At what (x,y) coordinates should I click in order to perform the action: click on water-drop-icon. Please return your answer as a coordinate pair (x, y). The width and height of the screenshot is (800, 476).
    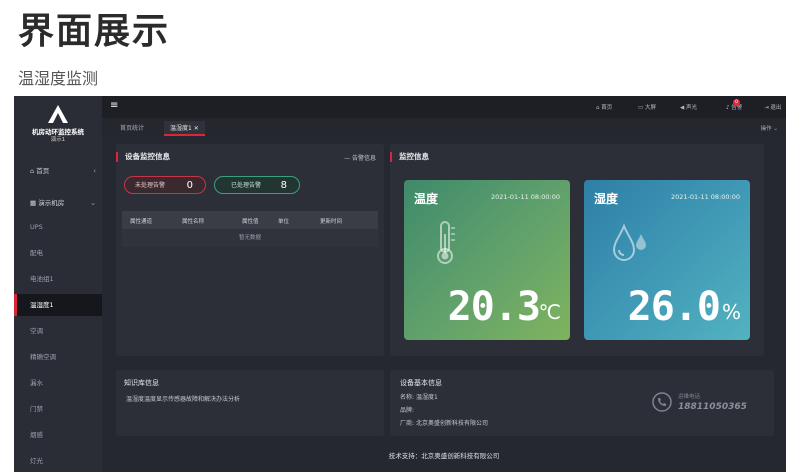
    Looking at the image, I should click on (629, 242).